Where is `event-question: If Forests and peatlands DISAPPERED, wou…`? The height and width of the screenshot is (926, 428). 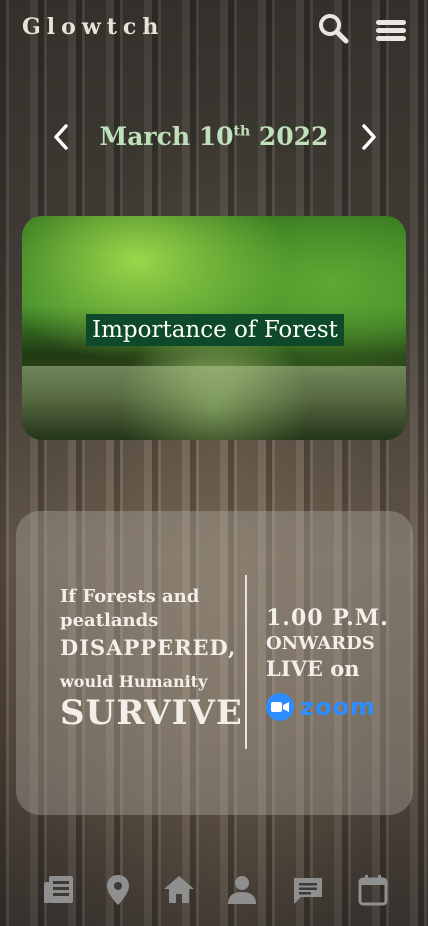 event-question: If Forests and peatlands DISAPPERED, wou… is located at coordinates (151, 659).